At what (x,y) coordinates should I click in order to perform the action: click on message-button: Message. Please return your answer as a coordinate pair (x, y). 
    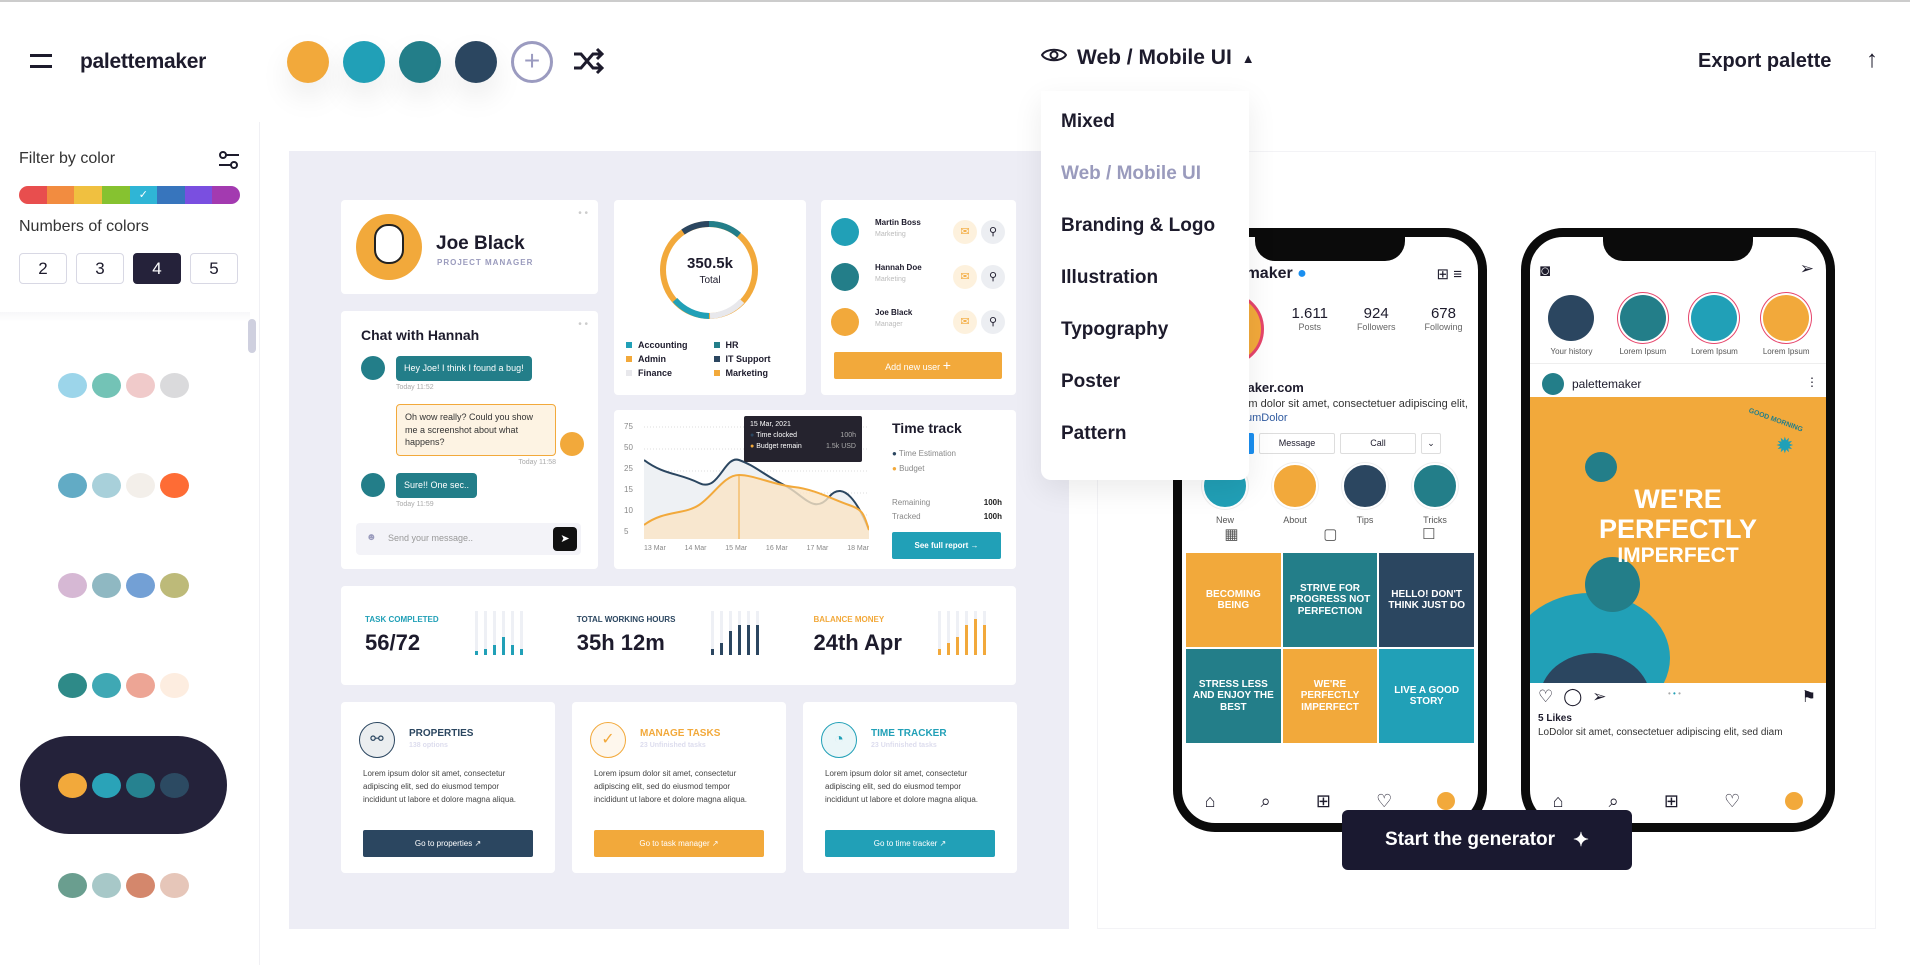
    Looking at the image, I should click on (1297, 443).